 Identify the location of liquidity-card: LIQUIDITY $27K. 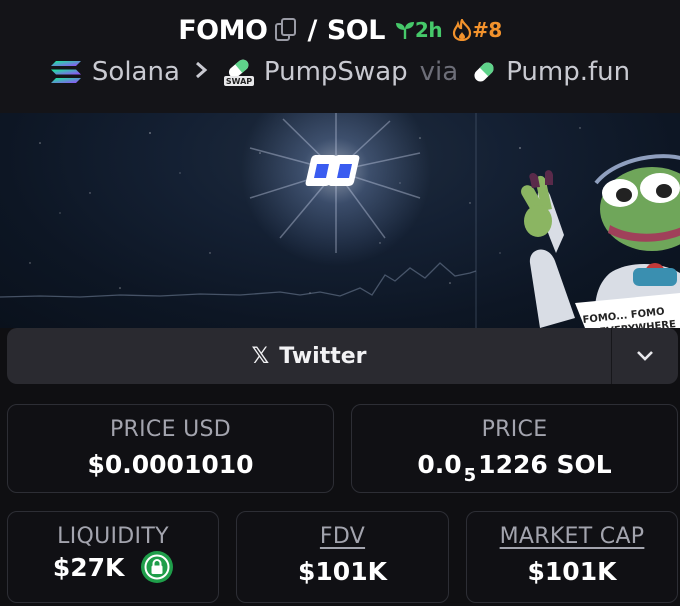
(113, 557).